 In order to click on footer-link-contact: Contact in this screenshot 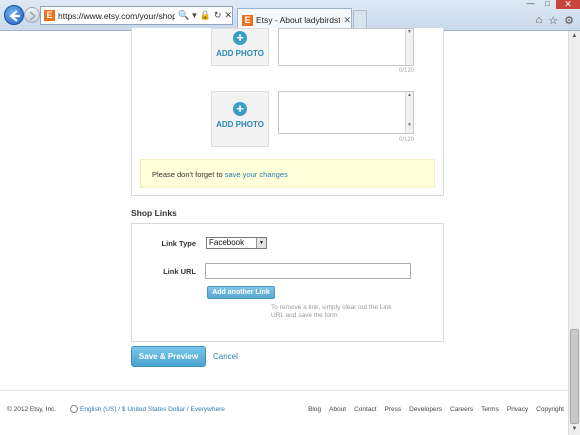, I will do `click(365, 409)`.